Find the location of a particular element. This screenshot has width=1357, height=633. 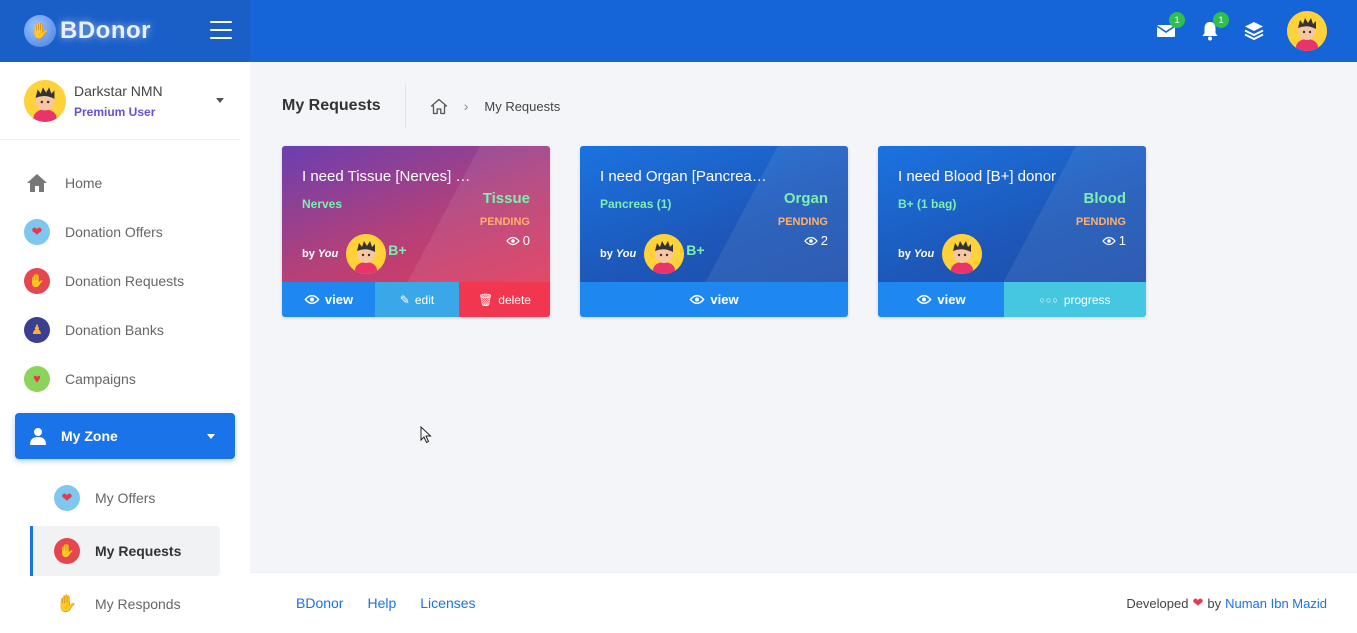

sidebar-item-my-offers: ❤ My Offers is located at coordinates (125, 498).